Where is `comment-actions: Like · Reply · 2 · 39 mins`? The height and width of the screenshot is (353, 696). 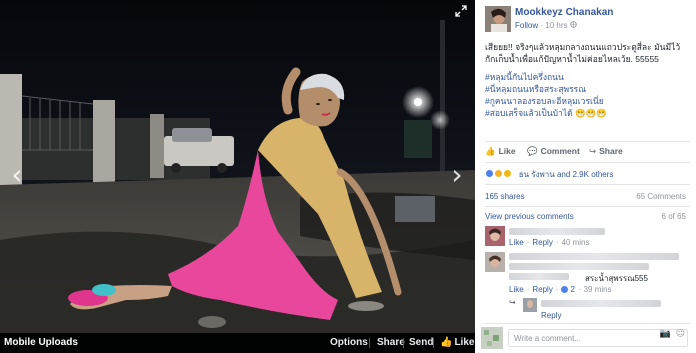
comment-actions: Like · Reply · 2 · 39 mins is located at coordinates (560, 289).